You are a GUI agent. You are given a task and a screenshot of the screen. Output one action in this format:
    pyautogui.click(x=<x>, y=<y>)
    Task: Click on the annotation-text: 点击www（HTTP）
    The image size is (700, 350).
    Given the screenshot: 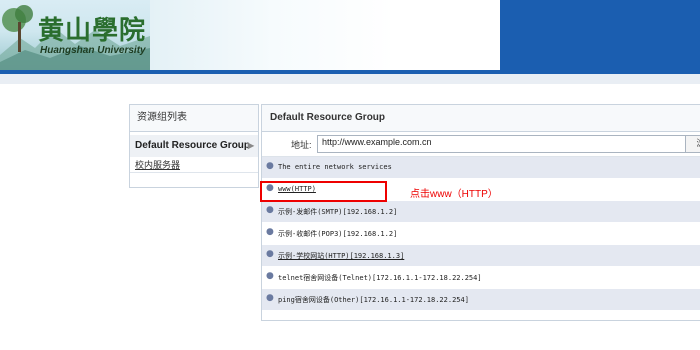 What is the action you would take?
    pyautogui.click(x=454, y=194)
    